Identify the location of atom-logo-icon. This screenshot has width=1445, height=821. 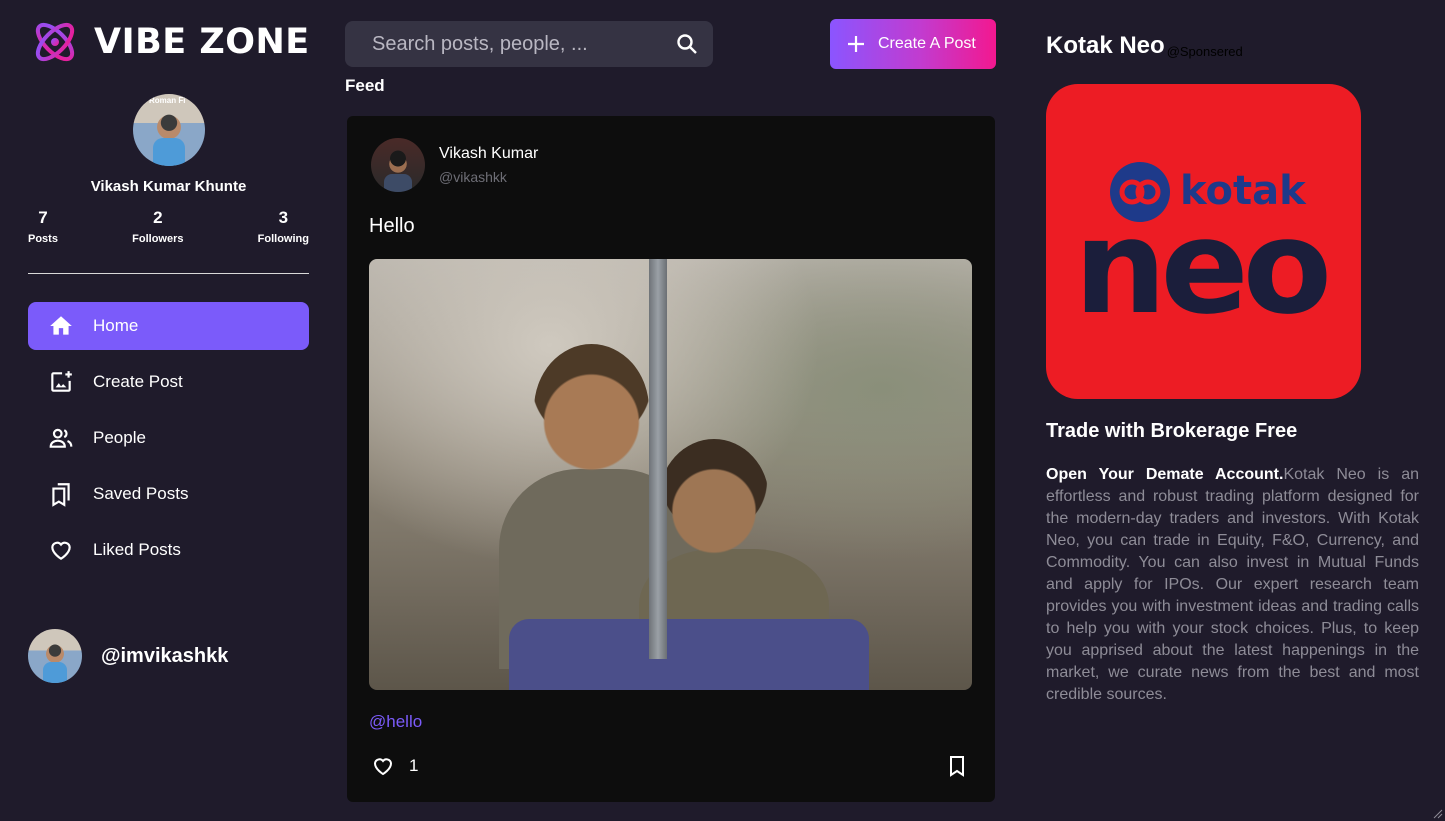
(55, 42).